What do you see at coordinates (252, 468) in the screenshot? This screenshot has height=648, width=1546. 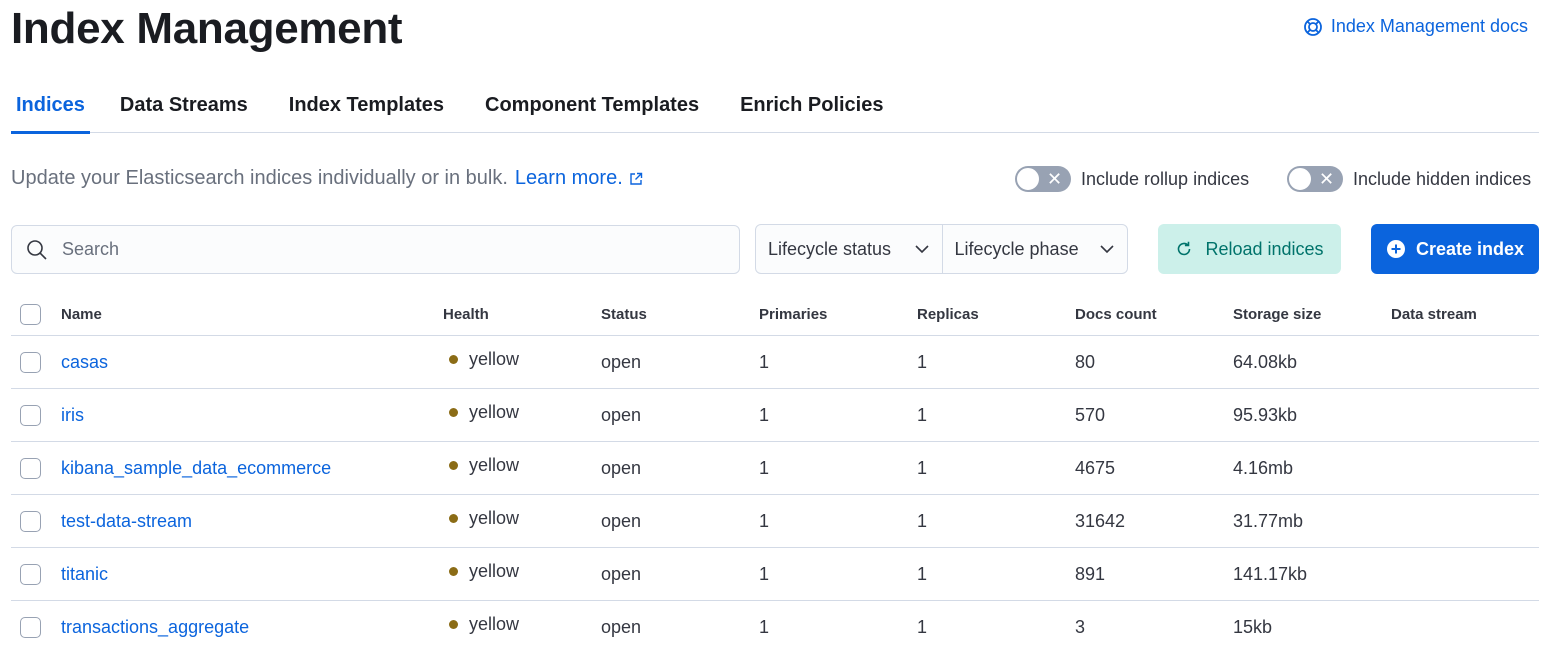 I see `index-name-link: kibana_sample_data_ecommerce` at bounding box center [252, 468].